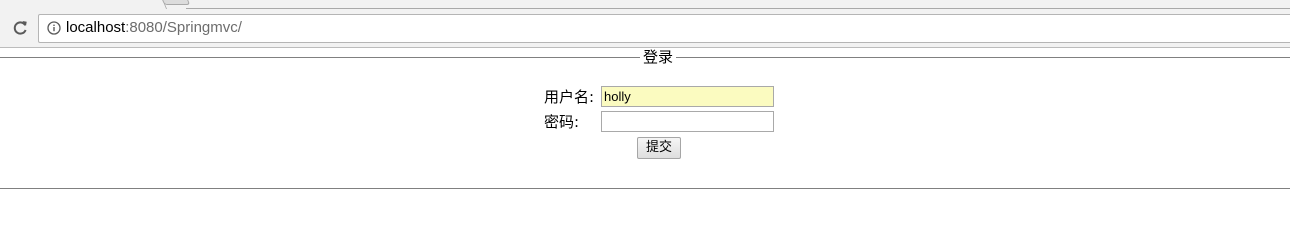  I want to click on new-tab-button, so click(175, 2).